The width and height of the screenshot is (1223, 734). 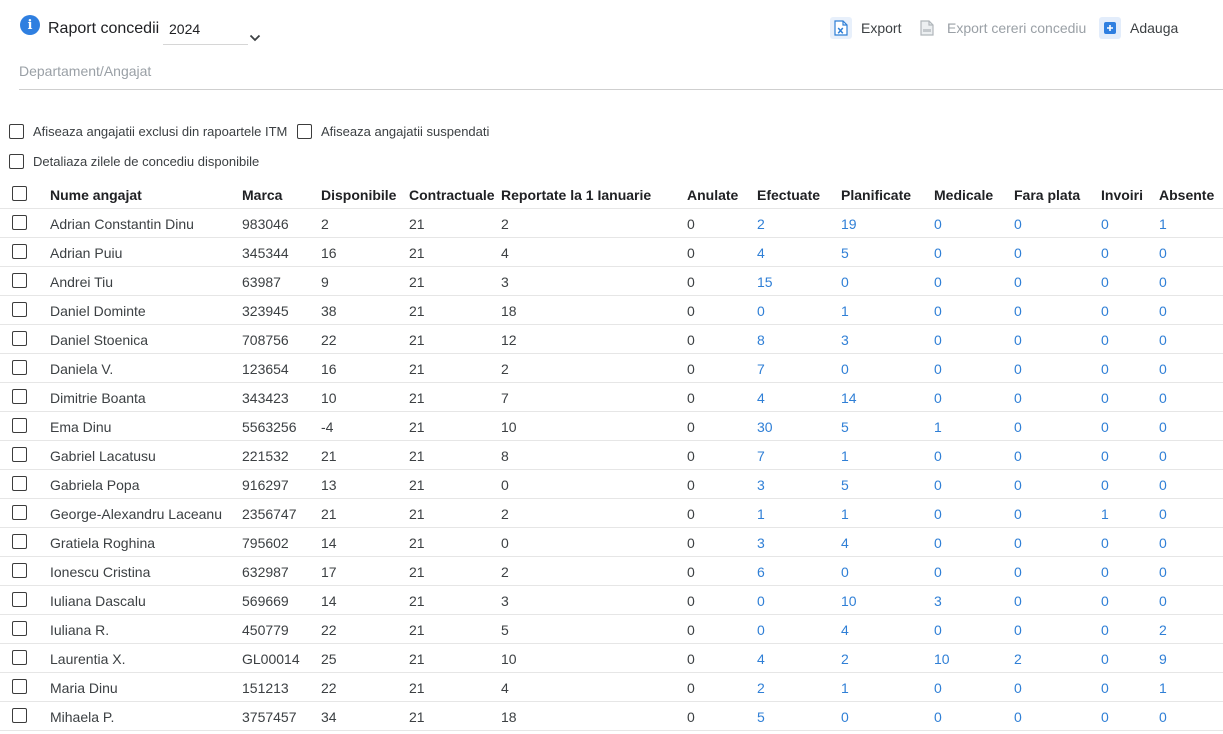 I want to click on column-header-medical: Medicale, so click(x=963, y=195).